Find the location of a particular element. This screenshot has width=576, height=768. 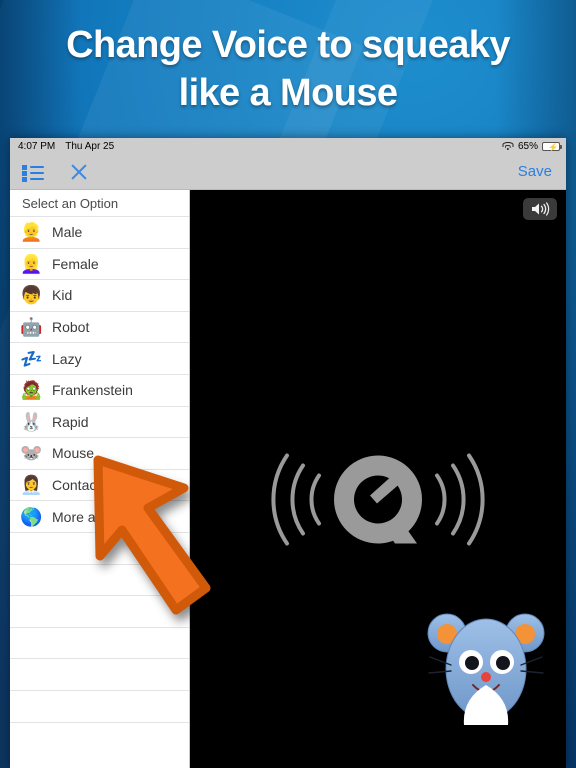

mouse-character is located at coordinates (486, 668).